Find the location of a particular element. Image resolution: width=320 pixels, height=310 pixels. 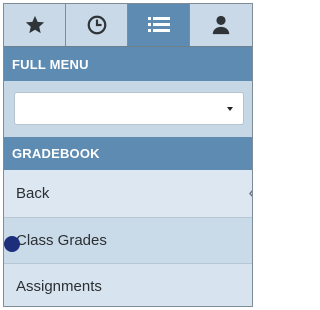

gradebook-header: GRADEBOOK is located at coordinates (128, 153).